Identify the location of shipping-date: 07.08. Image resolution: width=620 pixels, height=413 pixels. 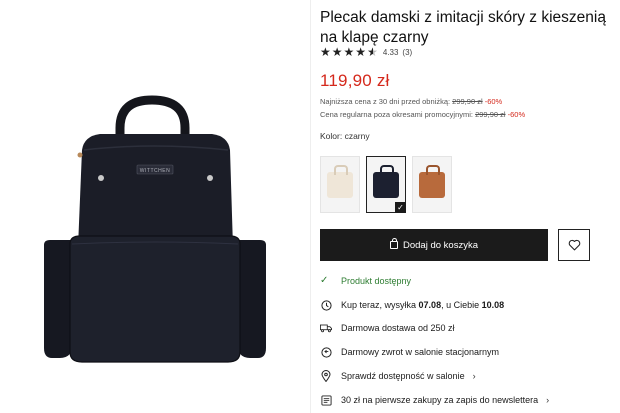
(430, 305).